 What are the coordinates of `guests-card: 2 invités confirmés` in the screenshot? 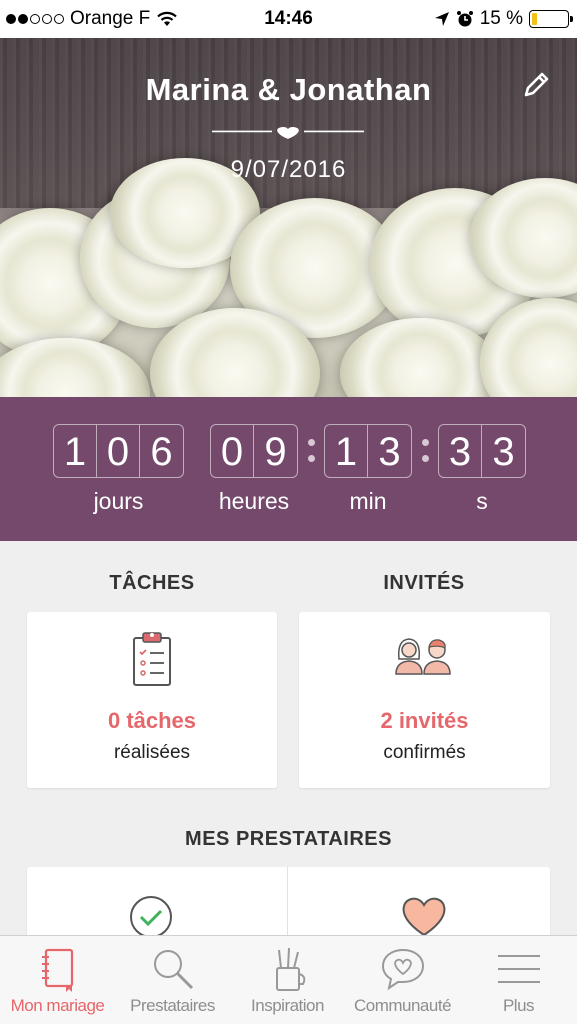 It's located at (424, 700).